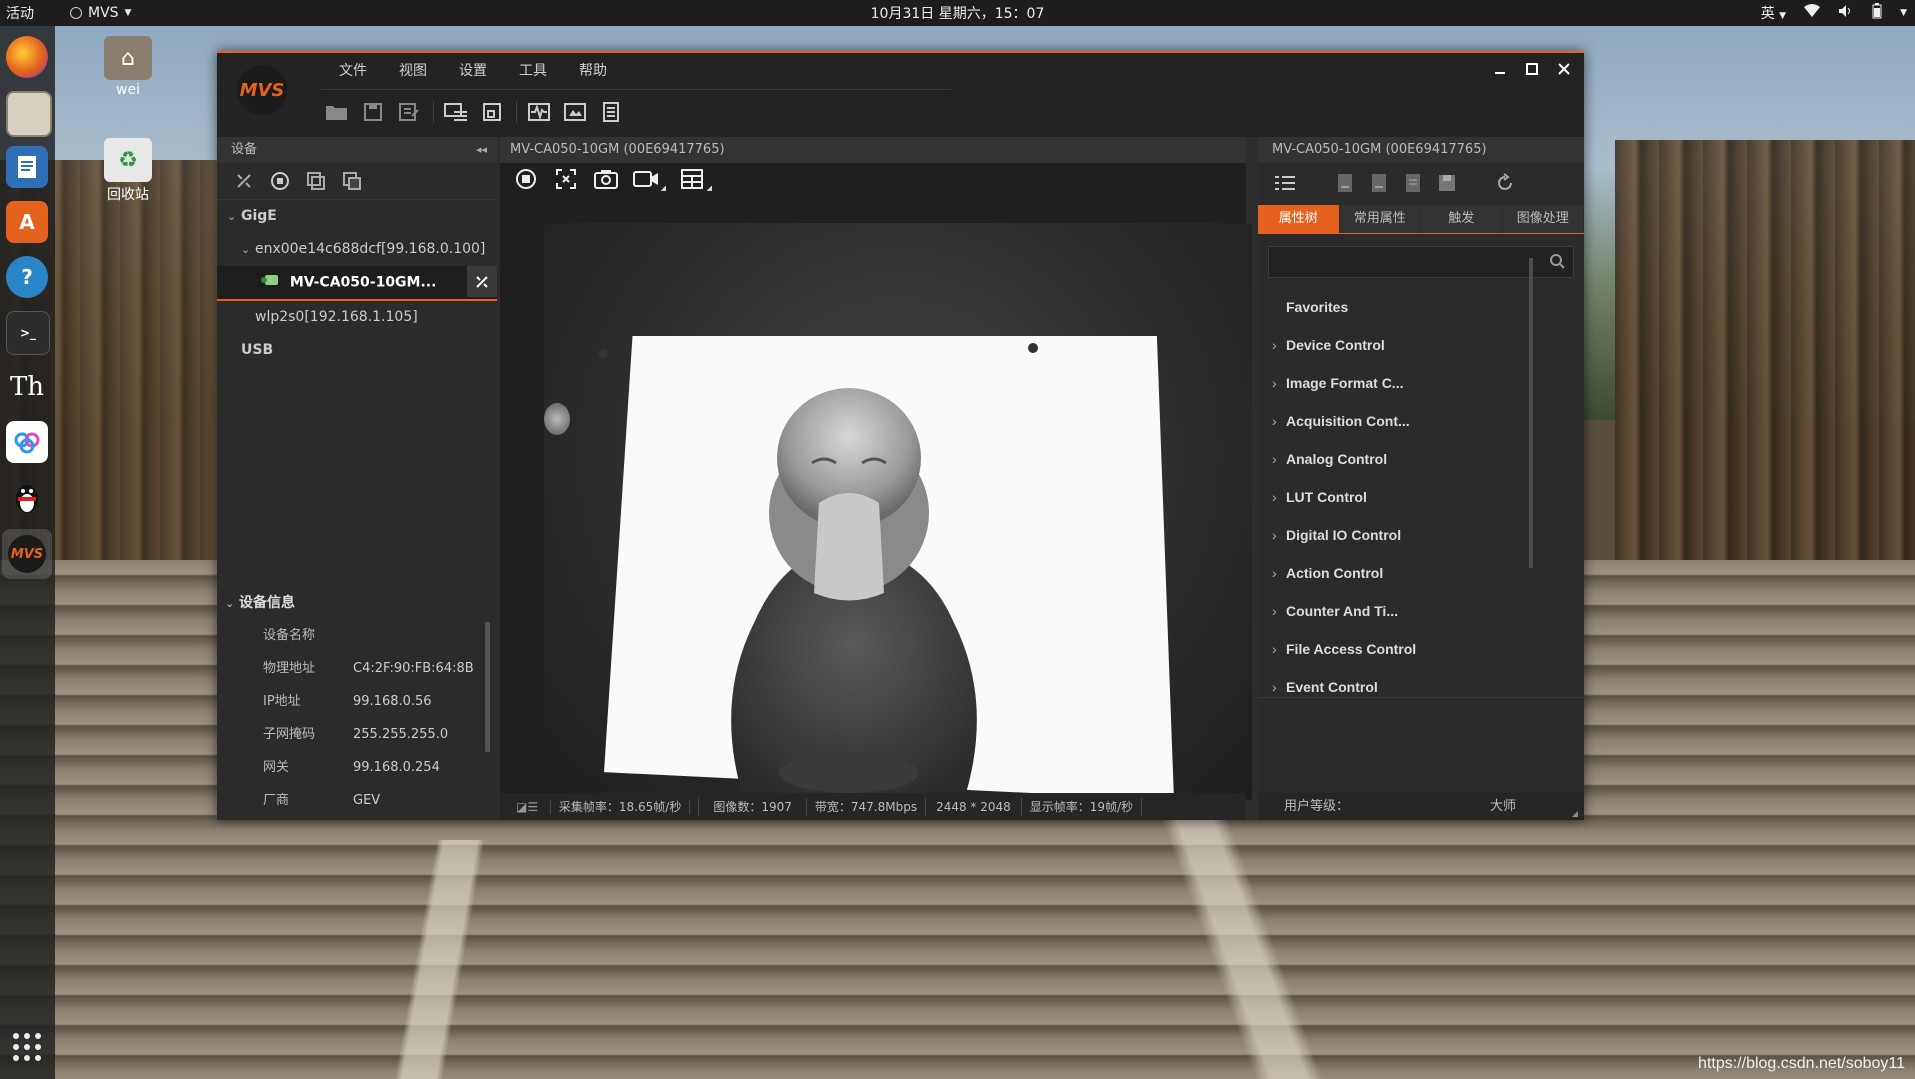 The width and height of the screenshot is (1915, 1079). Describe the element at coordinates (695, 179) in the screenshot. I see `split-view-icon: ◢` at that location.